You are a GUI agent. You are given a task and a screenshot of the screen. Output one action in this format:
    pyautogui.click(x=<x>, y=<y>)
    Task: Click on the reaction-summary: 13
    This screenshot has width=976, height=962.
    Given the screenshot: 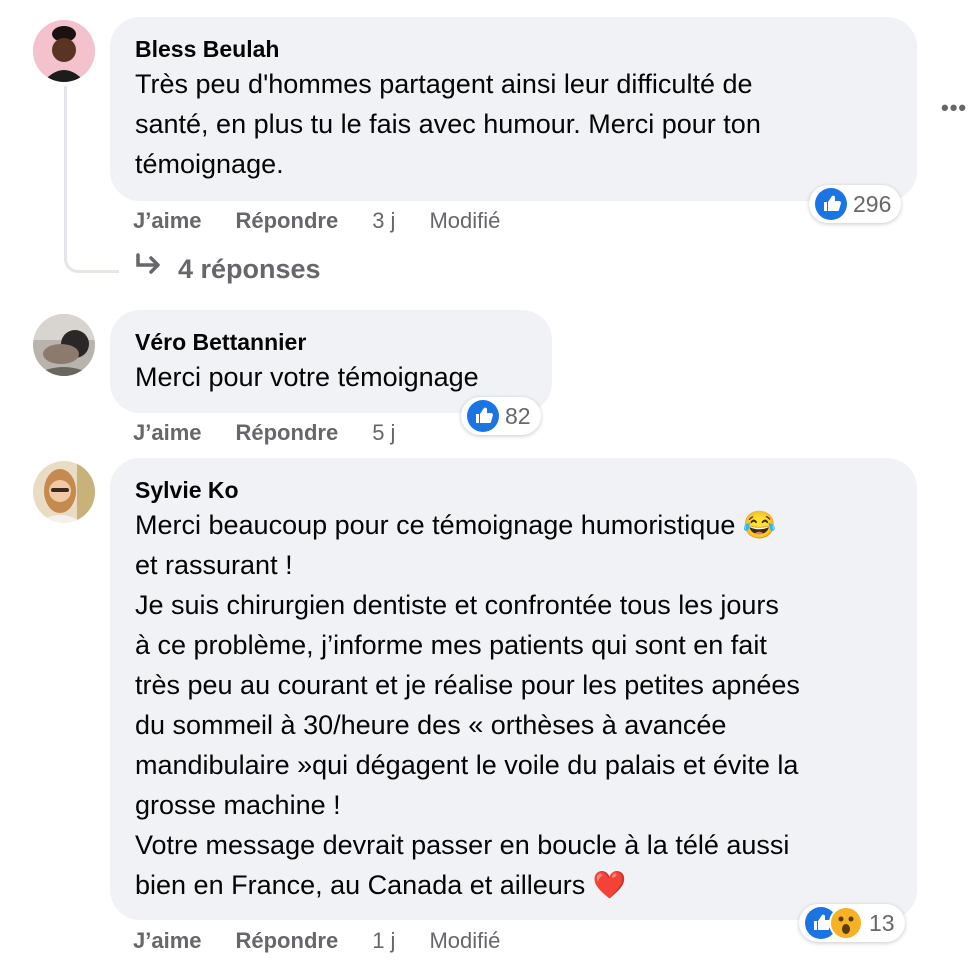 What is the action you would take?
    pyautogui.click(x=852, y=923)
    